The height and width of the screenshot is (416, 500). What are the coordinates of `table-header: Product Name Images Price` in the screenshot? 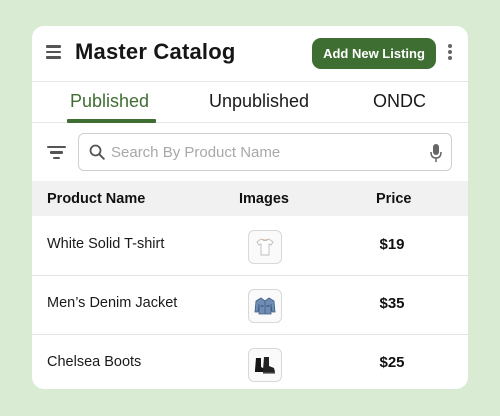 It's located at (250, 198).